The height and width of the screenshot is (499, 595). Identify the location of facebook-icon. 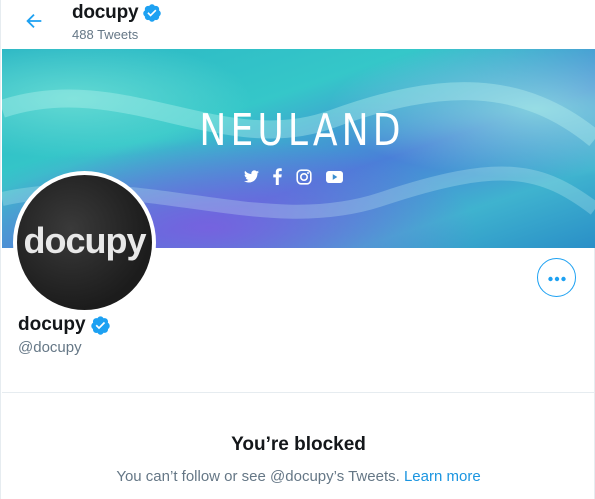
(277, 179).